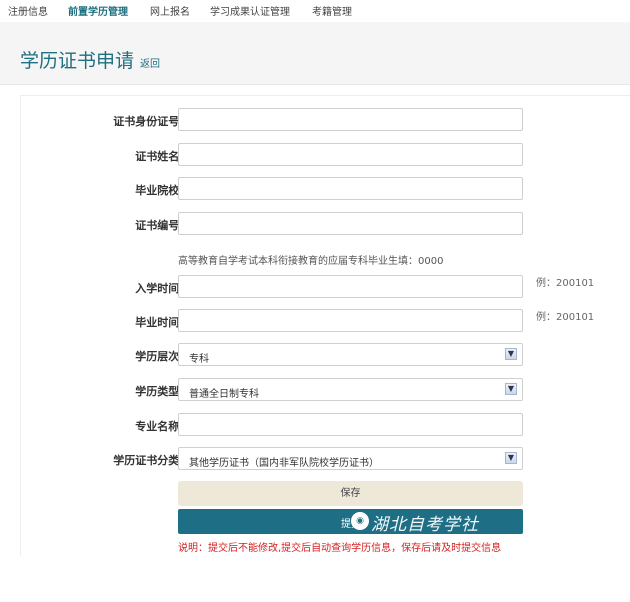 Image resolution: width=630 pixels, height=602 pixels. I want to click on name-label: 证书姓名*, so click(160, 156).